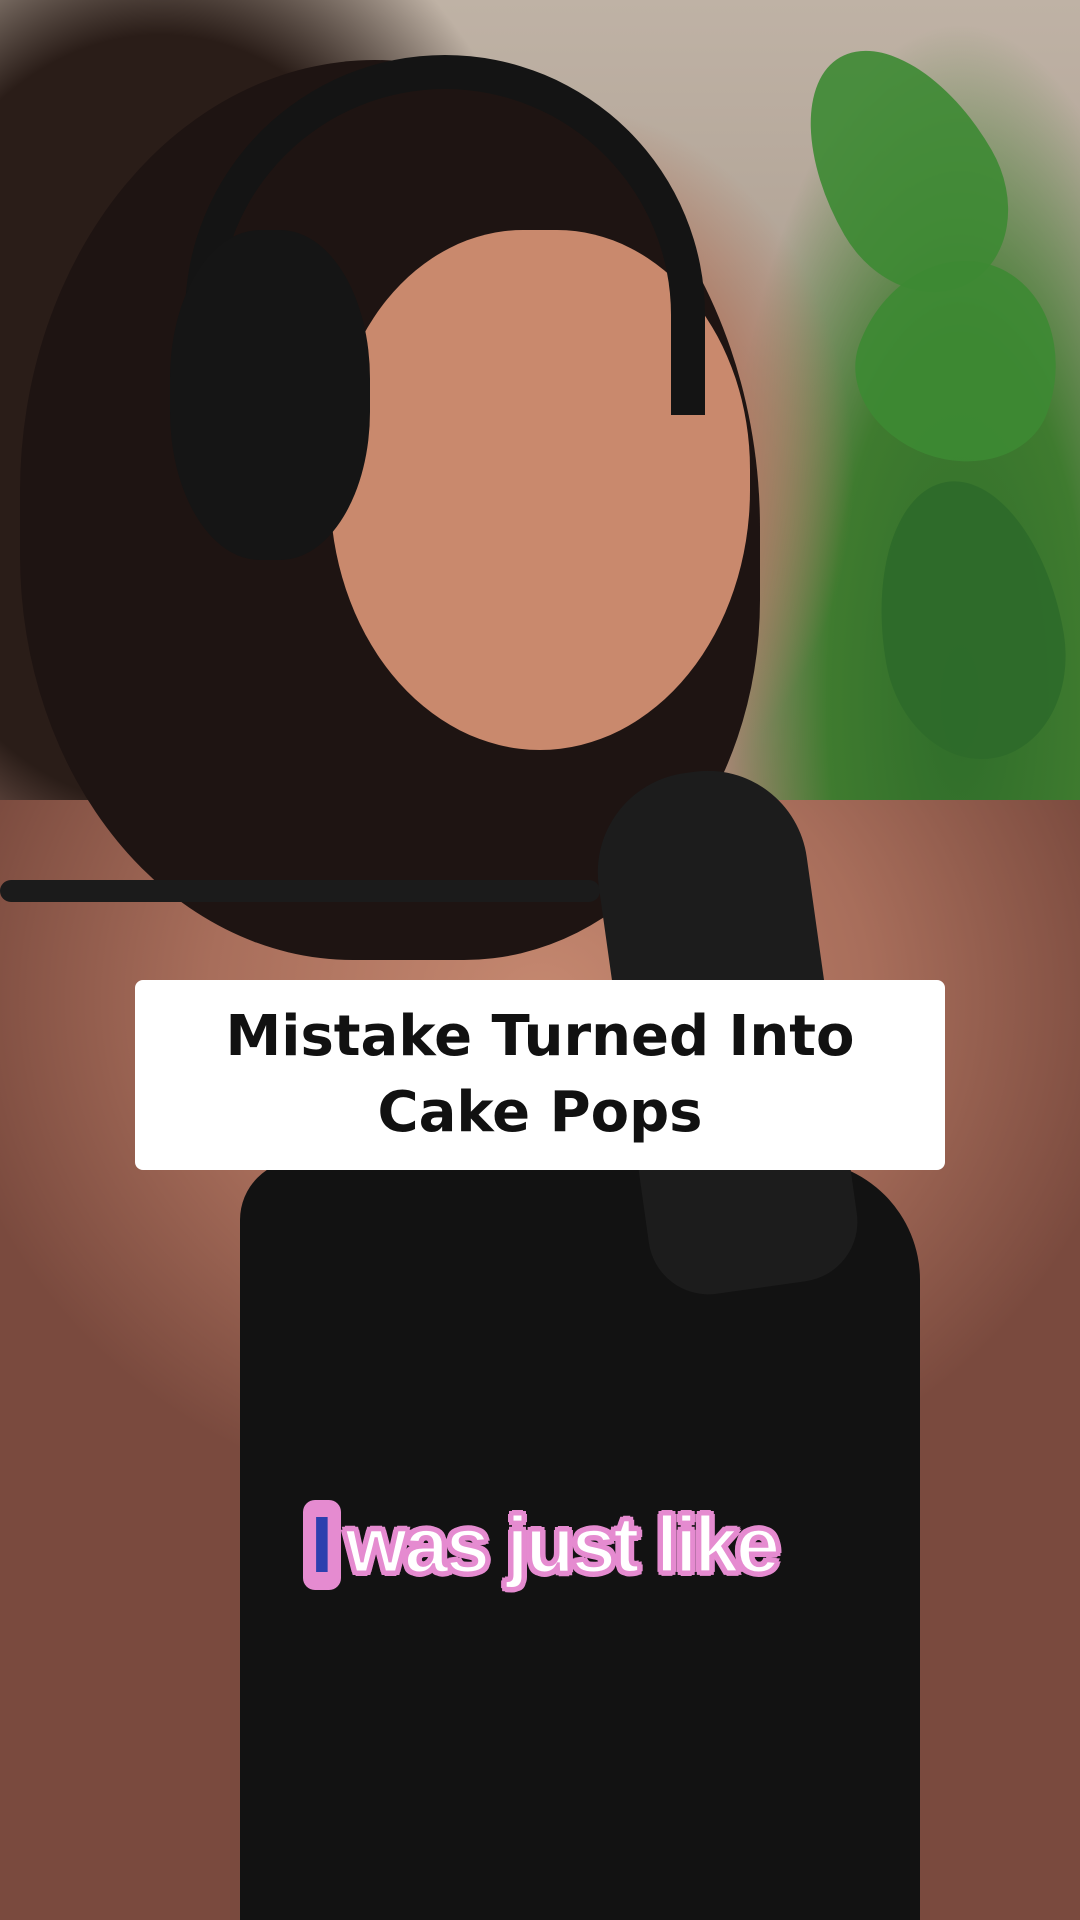 The image size is (1080, 1920). I want to click on headphones-earcup, so click(270, 395).